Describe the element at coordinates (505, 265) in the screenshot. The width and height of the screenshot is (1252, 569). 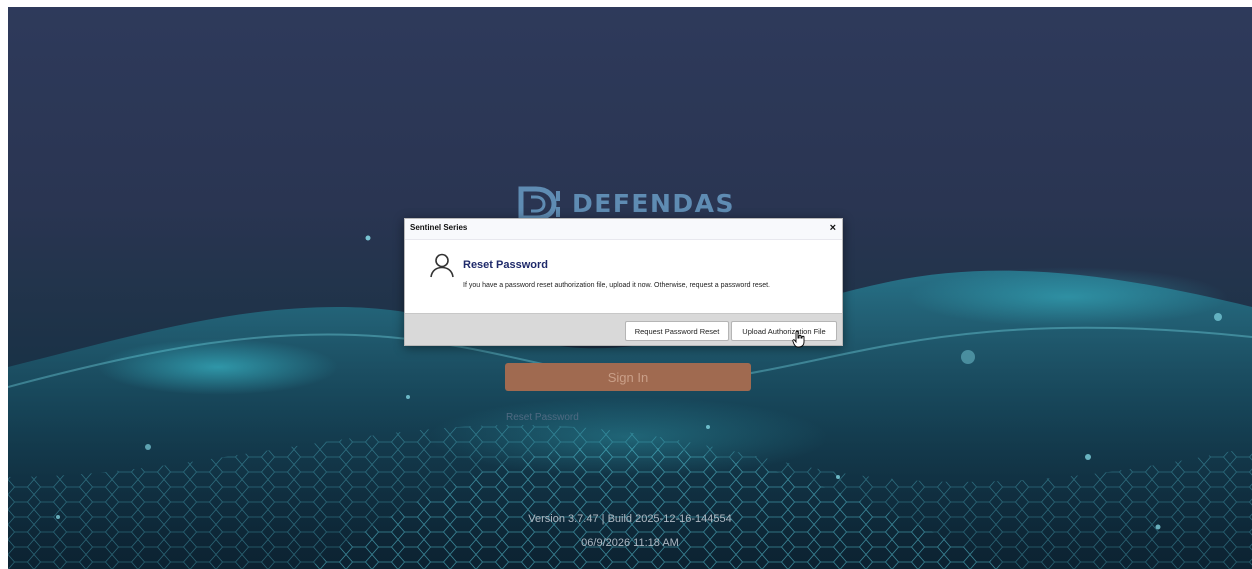
I see `dialog-heading: Reset Password` at that location.